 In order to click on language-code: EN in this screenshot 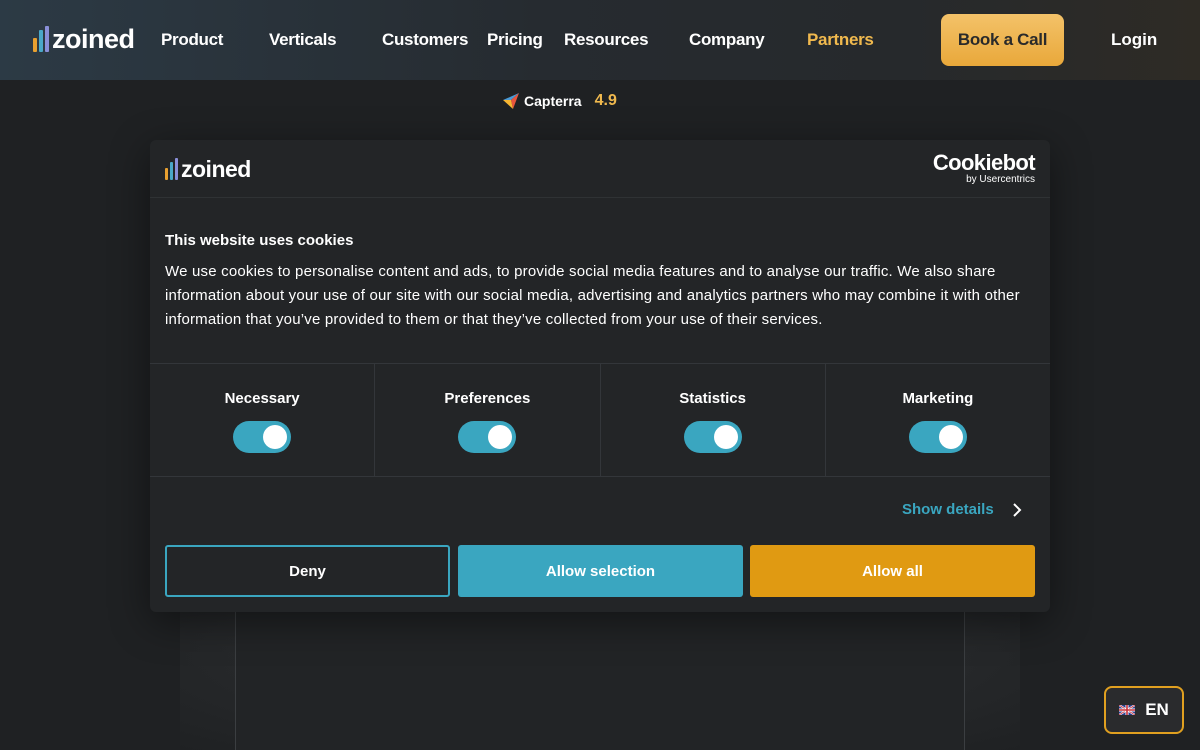, I will do `click(1157, 709)`.